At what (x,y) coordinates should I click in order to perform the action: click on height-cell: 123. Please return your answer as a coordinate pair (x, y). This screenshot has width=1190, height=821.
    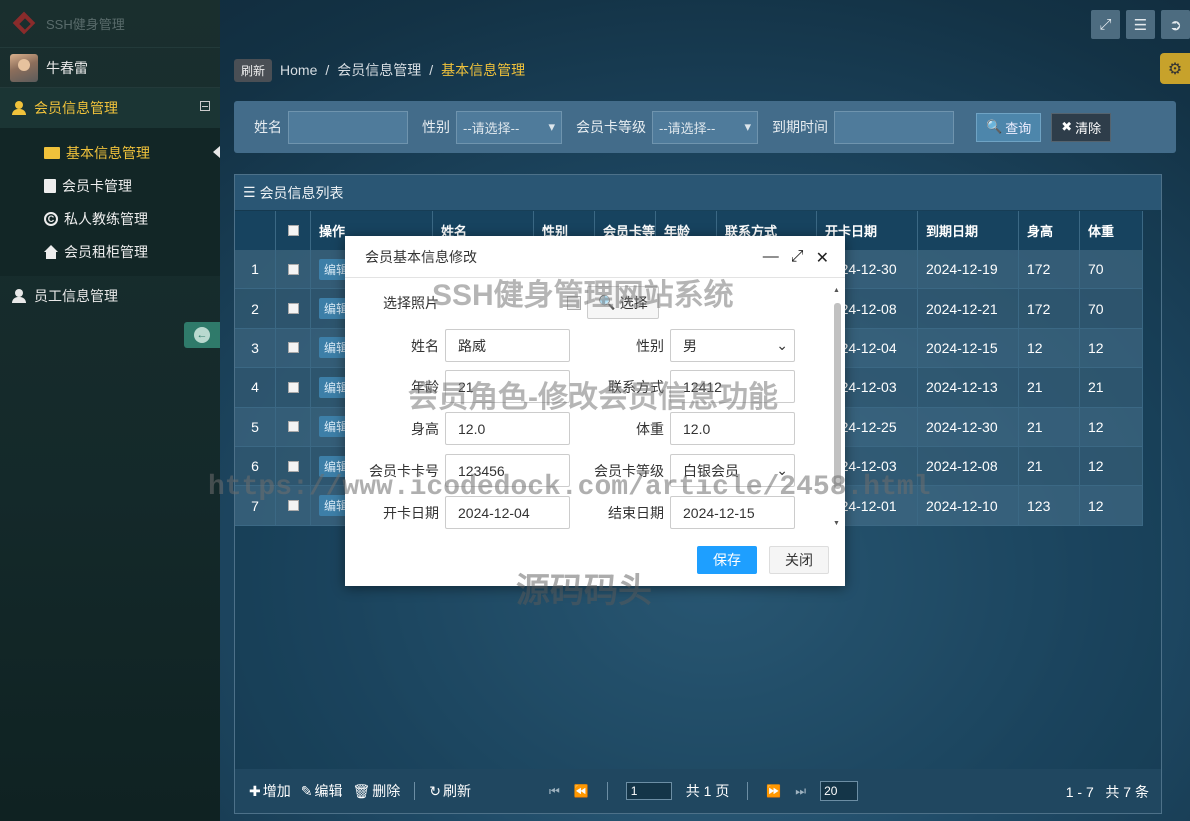
    Looking at the image, I should click on (1049, 505).